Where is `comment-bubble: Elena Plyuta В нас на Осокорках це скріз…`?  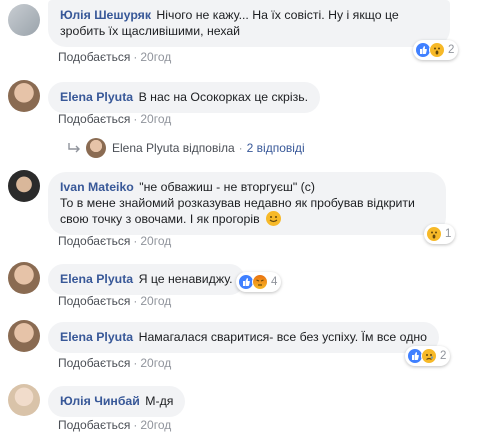 comment-bubble: Elena Plyuta В нас на Осокорках це скріз… is located at coordinates (184, 97).